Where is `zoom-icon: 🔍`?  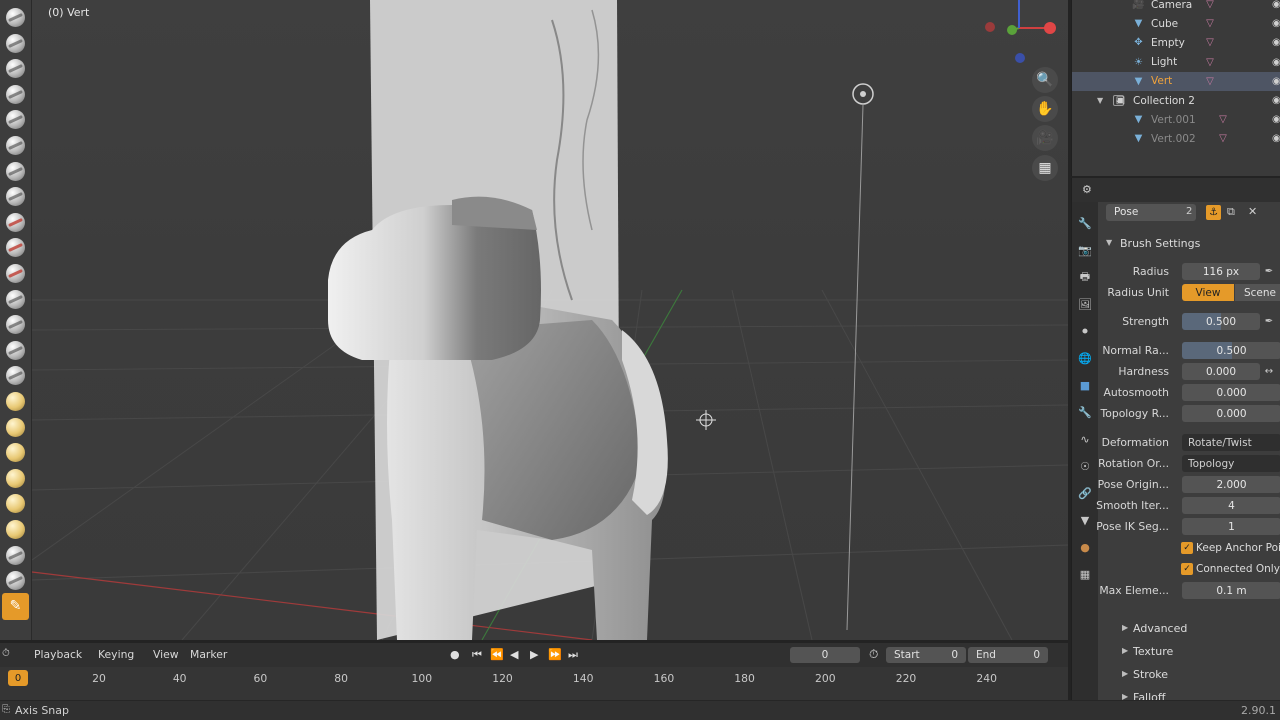
zoom-icon: 🔍 is located at coordinates (1045, 80).